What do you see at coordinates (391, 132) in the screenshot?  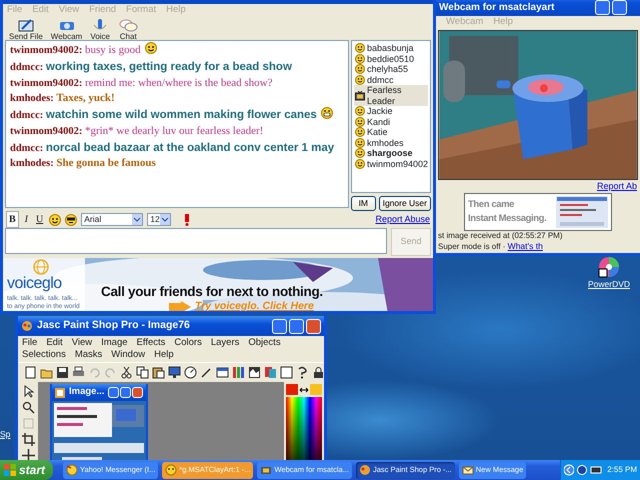 I see `user-item: Katie` at bounding box center [391, 132].